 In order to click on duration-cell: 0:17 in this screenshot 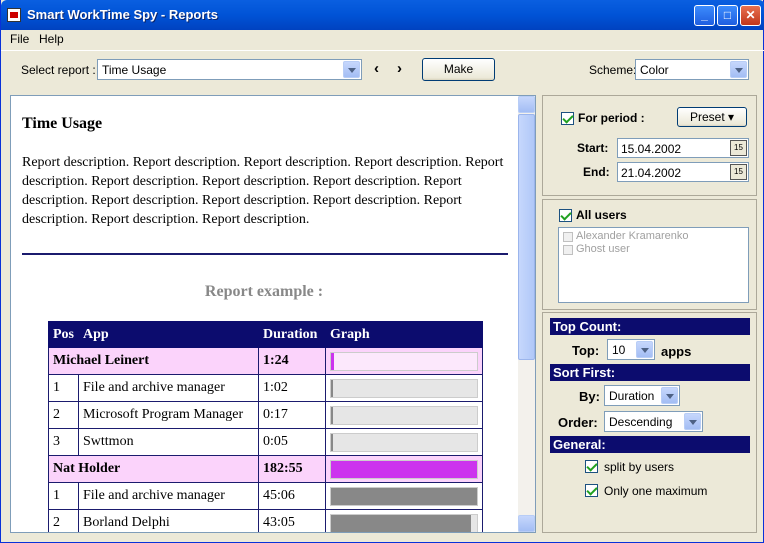, I will do `click(292, 415)`.